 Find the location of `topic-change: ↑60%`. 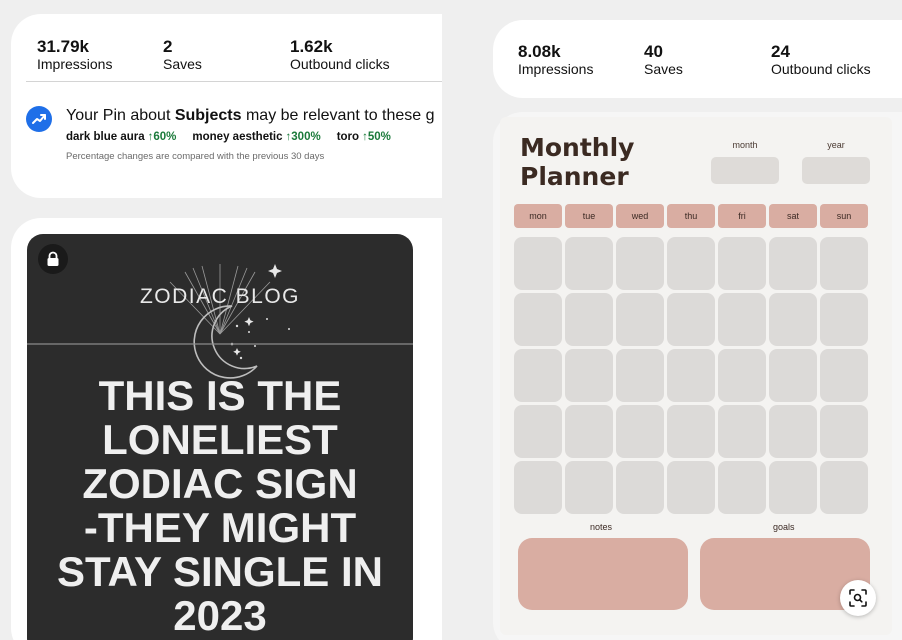

topic-change: ↑60% is located at coordinates (162, 137).